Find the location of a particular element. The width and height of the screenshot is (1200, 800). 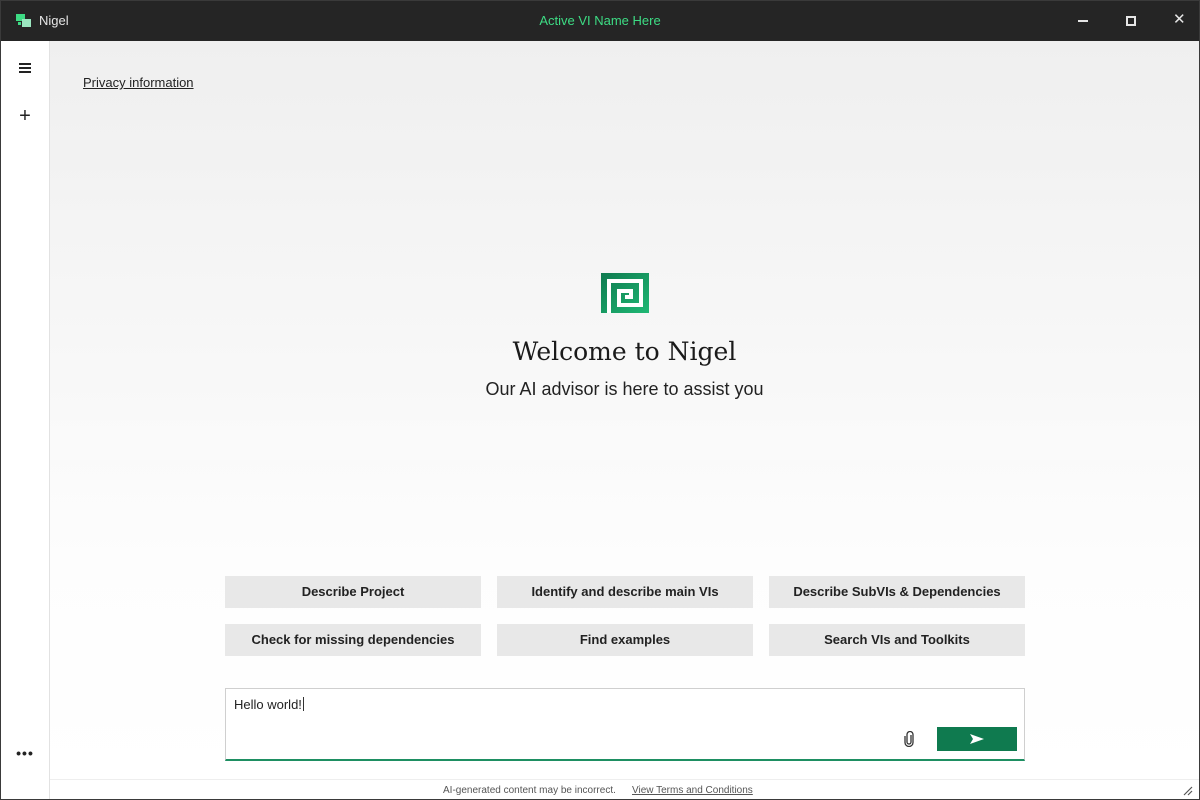

chat-input-value: Hello world! is located at coordinates (268, 704).